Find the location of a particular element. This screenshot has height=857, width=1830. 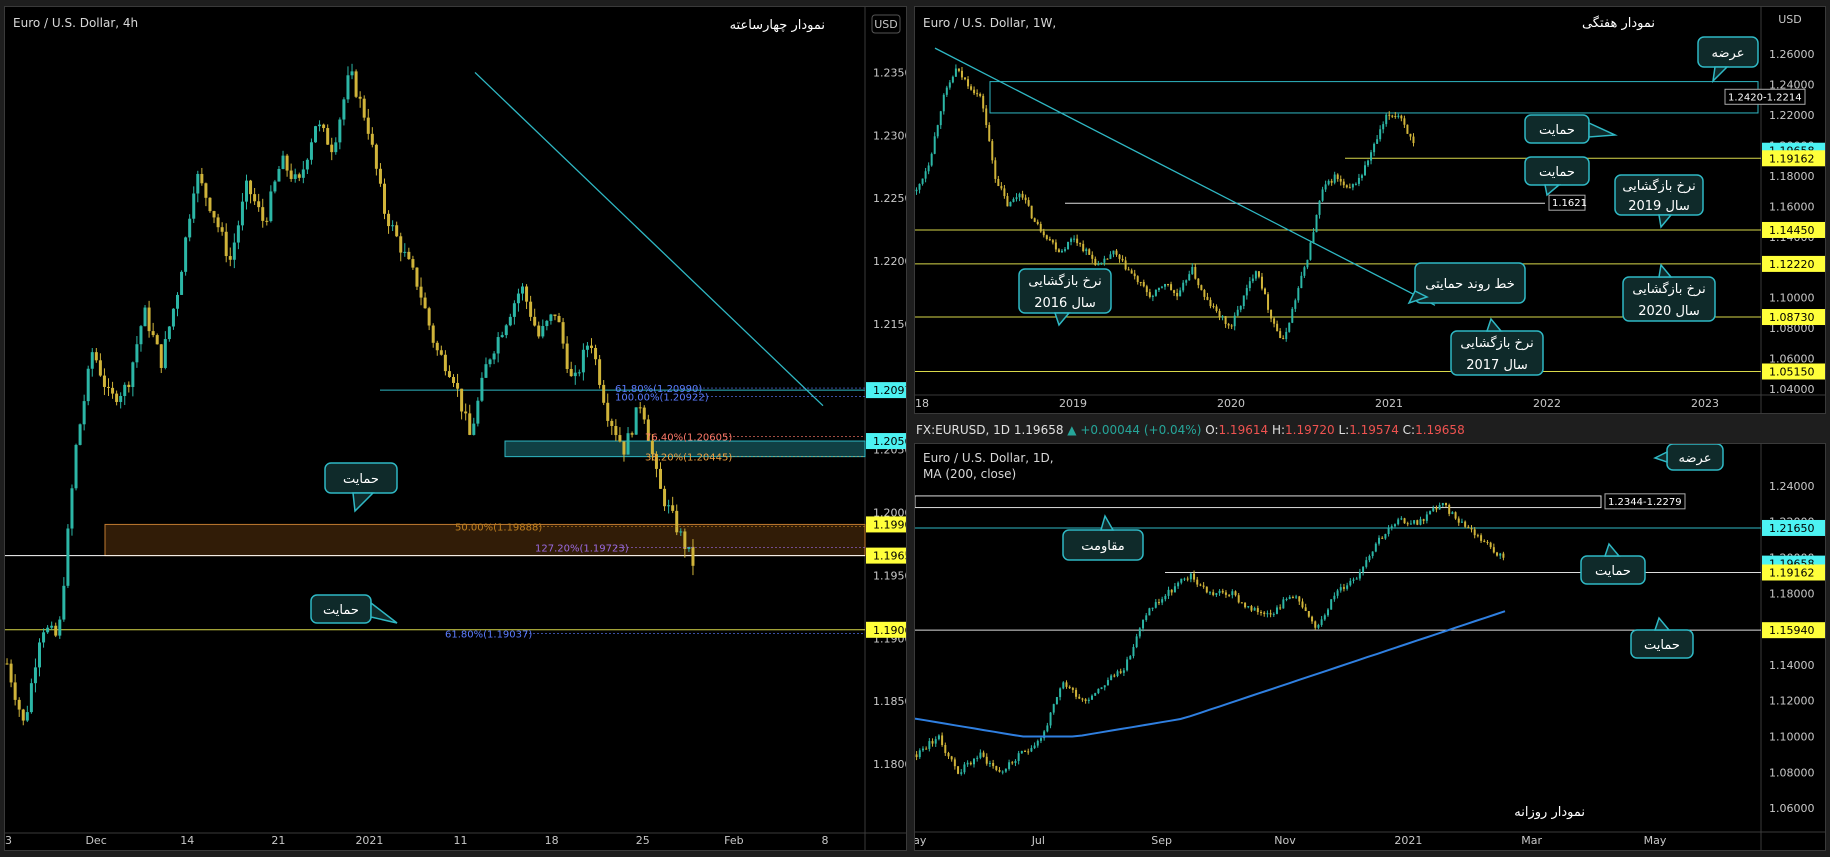

annotation-callout: نرخ بازگشایی سال 2019 is located at coordinates (1659, 201).